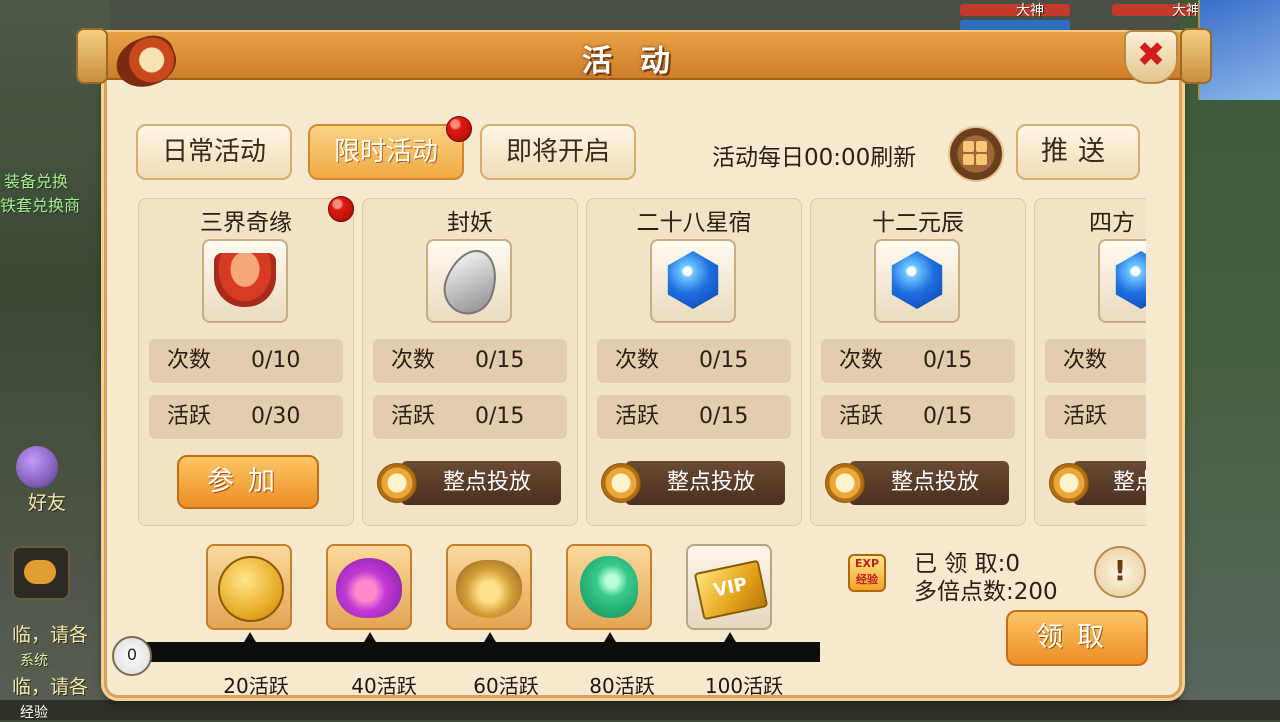  Describe the element at coordinates (384, 686) in the screenshot. I see `milestone-label: 40活跃` at that location.